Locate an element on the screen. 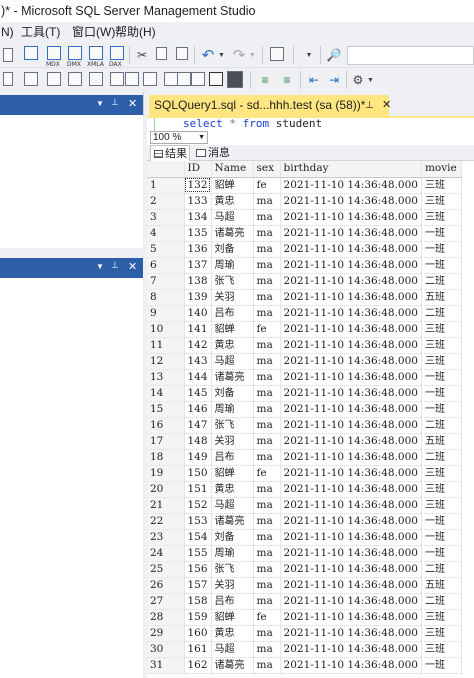 Image resolution: width=474 pixels, height=678 pixels. menu-item-window: 窗口(W) is located at coordinates (93, 32).